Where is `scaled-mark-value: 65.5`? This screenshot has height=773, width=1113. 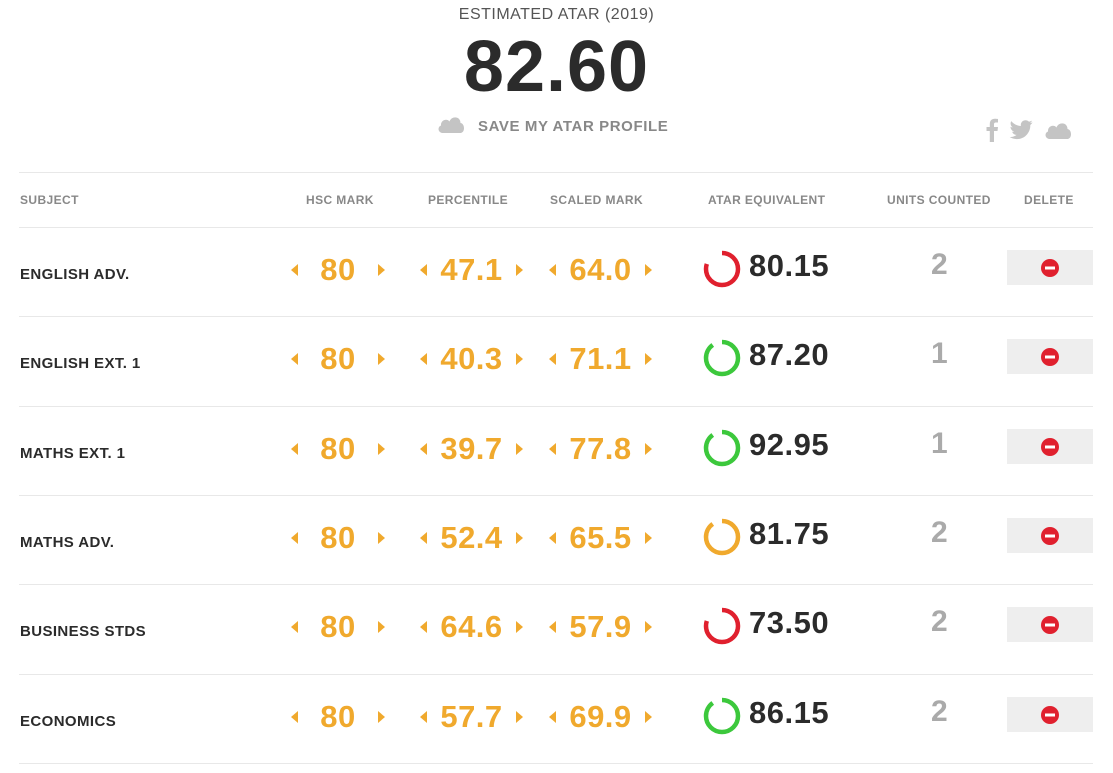 scaled-mark-value: 65.5 is located at coordinates (600, 537).